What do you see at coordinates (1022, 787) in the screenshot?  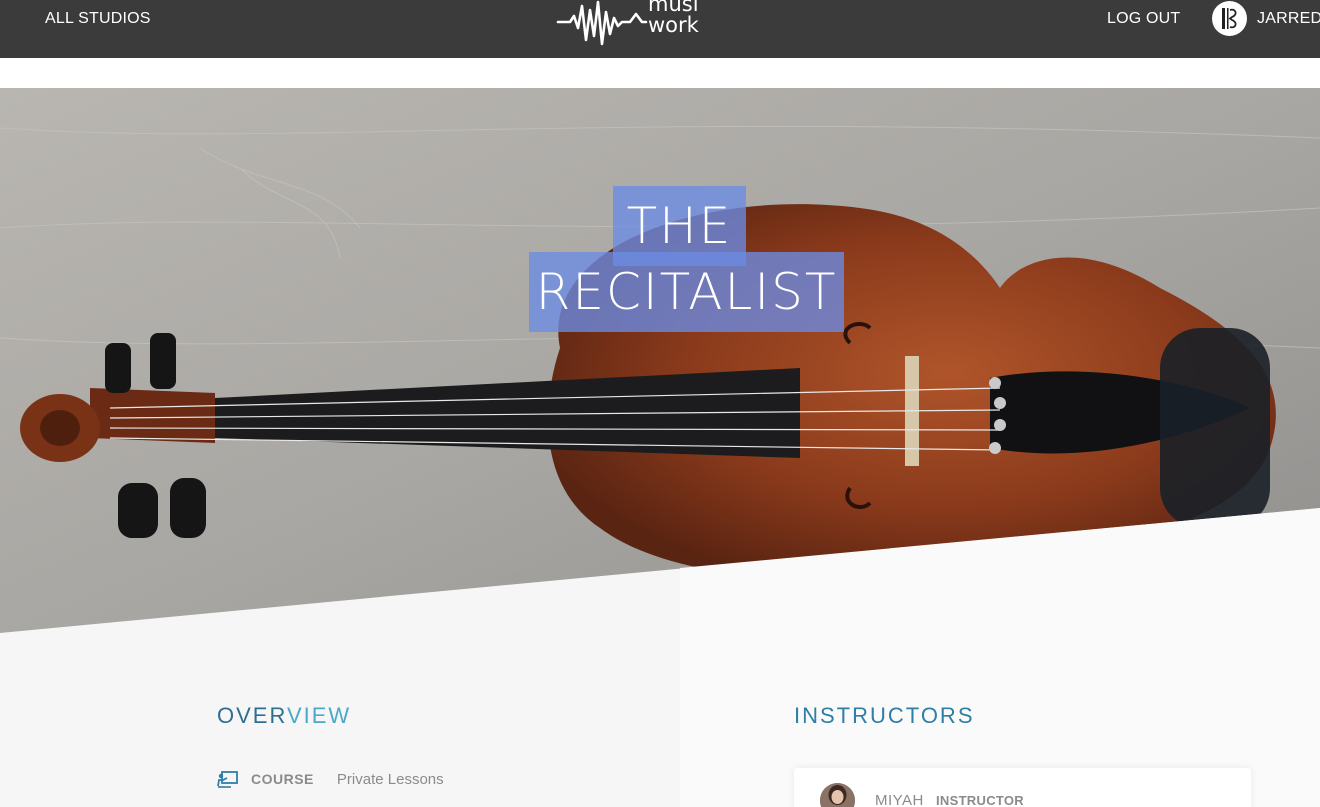 I see `instructor-card: MIYAH INSTRUCTOR` at bounding box center [1022, 787].